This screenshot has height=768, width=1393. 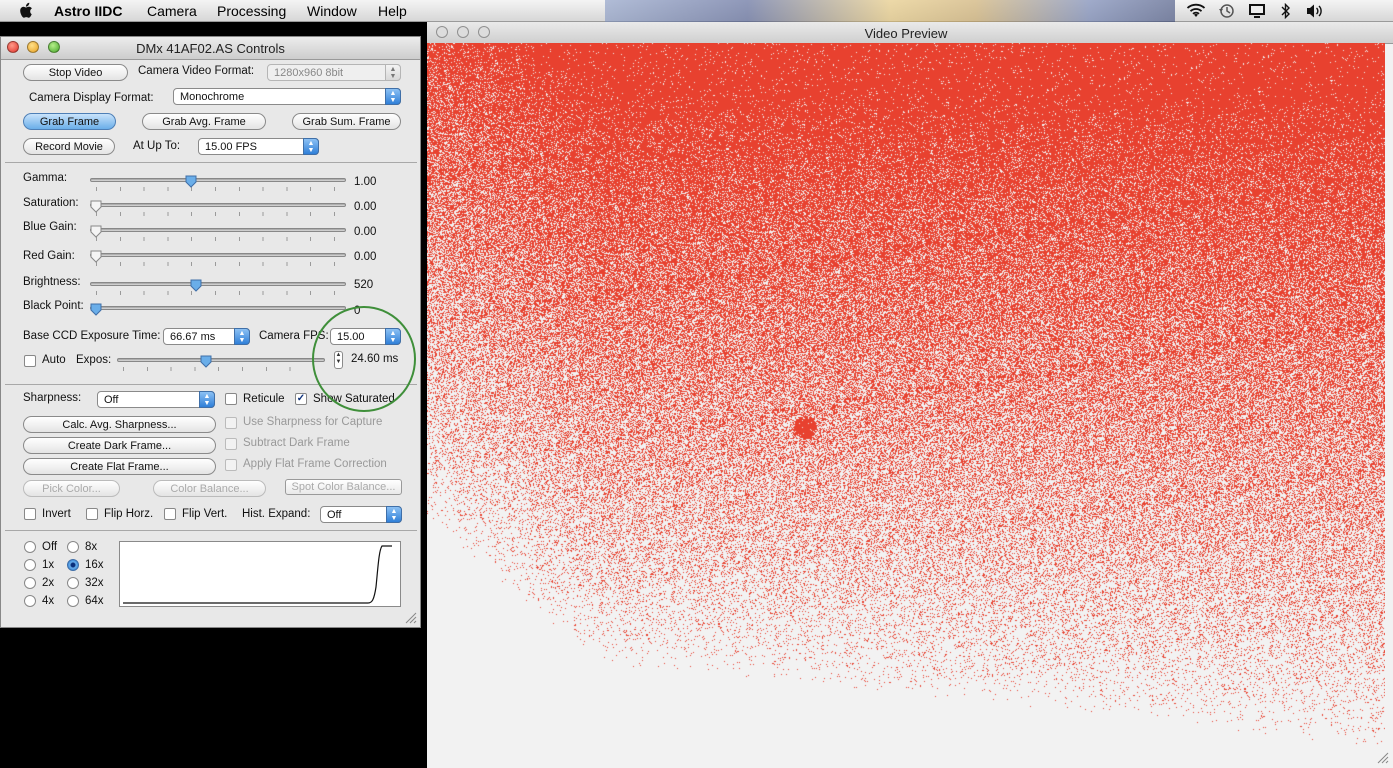 I want to click on zoom-option-label: 64x, so click(x=94, y=601).